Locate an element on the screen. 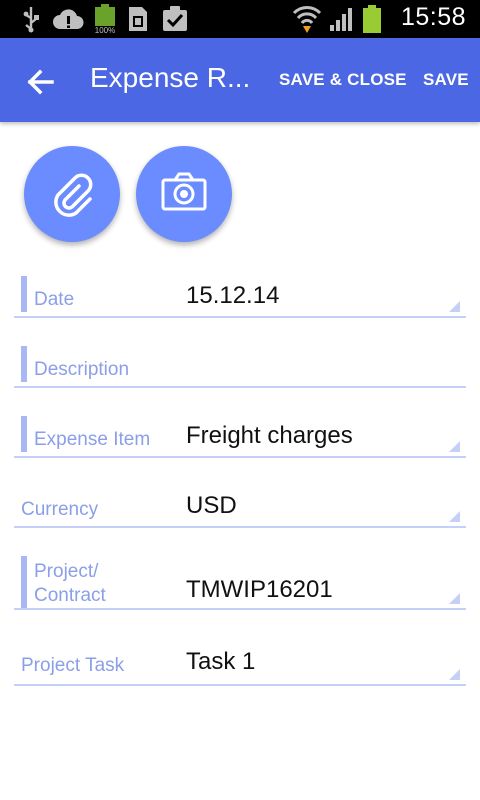 Image resolution: width=480 pixels, height=800 pixels. project-task-label: Project Task is located at coordinates (73, 665).